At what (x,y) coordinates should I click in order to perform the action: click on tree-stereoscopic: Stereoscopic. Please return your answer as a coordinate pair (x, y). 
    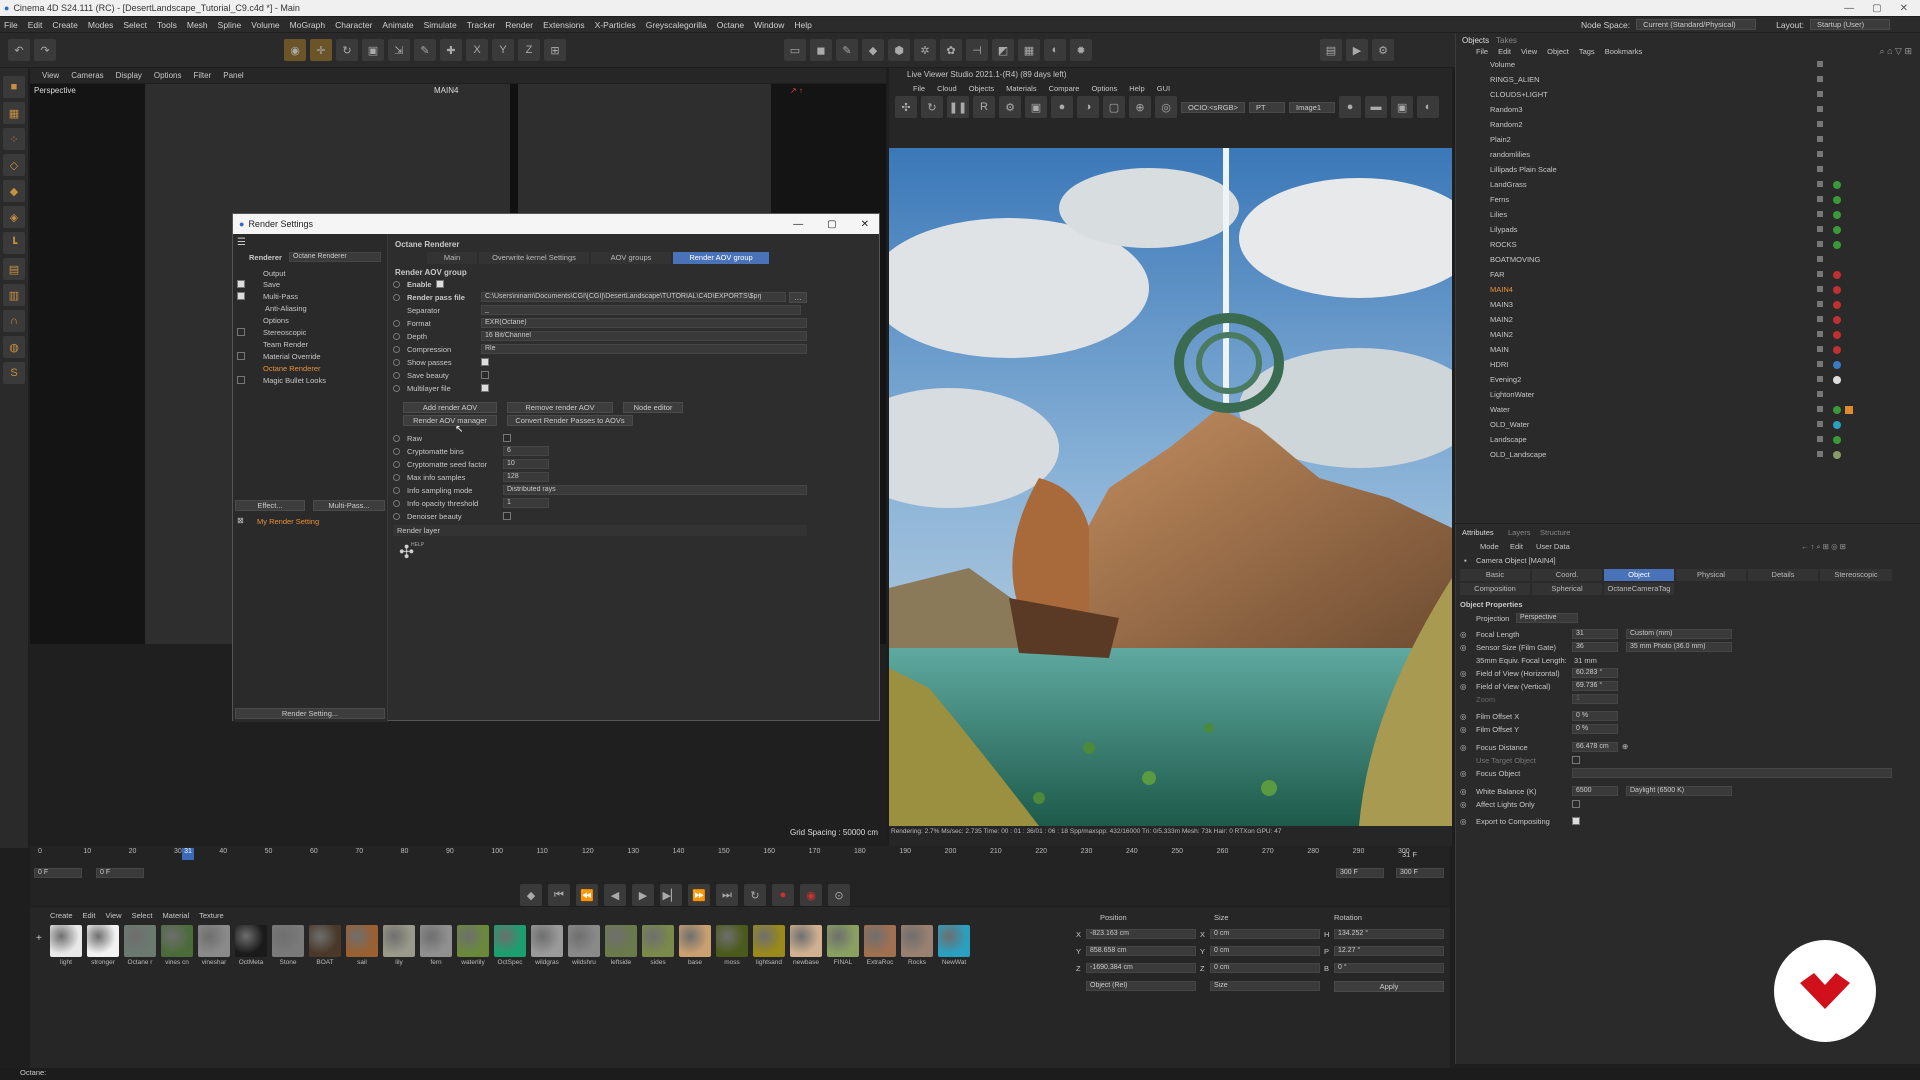
    Looking at the image, I should click on (284, 332).